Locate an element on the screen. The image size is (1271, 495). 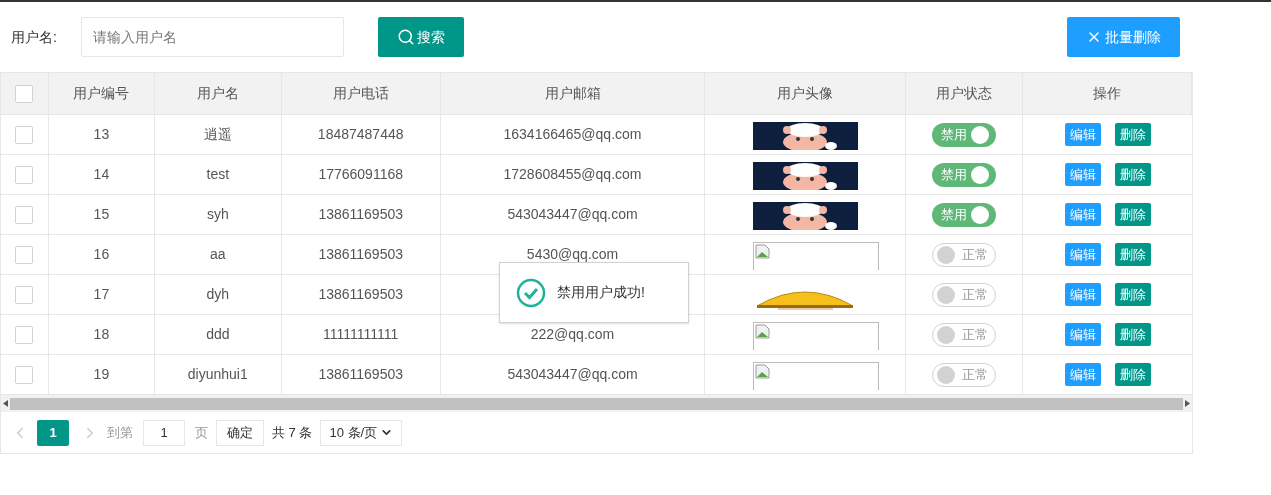
table-cell-text: 11111111111 is located at coordinates (361, 334).